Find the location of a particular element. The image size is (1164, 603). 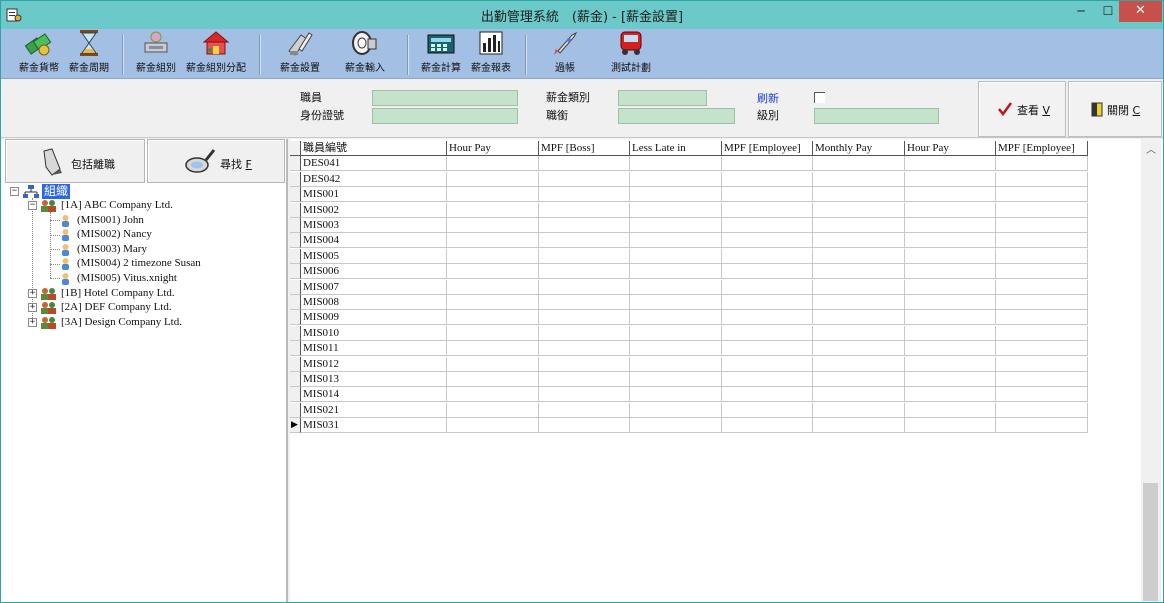

employee-id-cell: MIS004 is located at coordinates (374, 240).